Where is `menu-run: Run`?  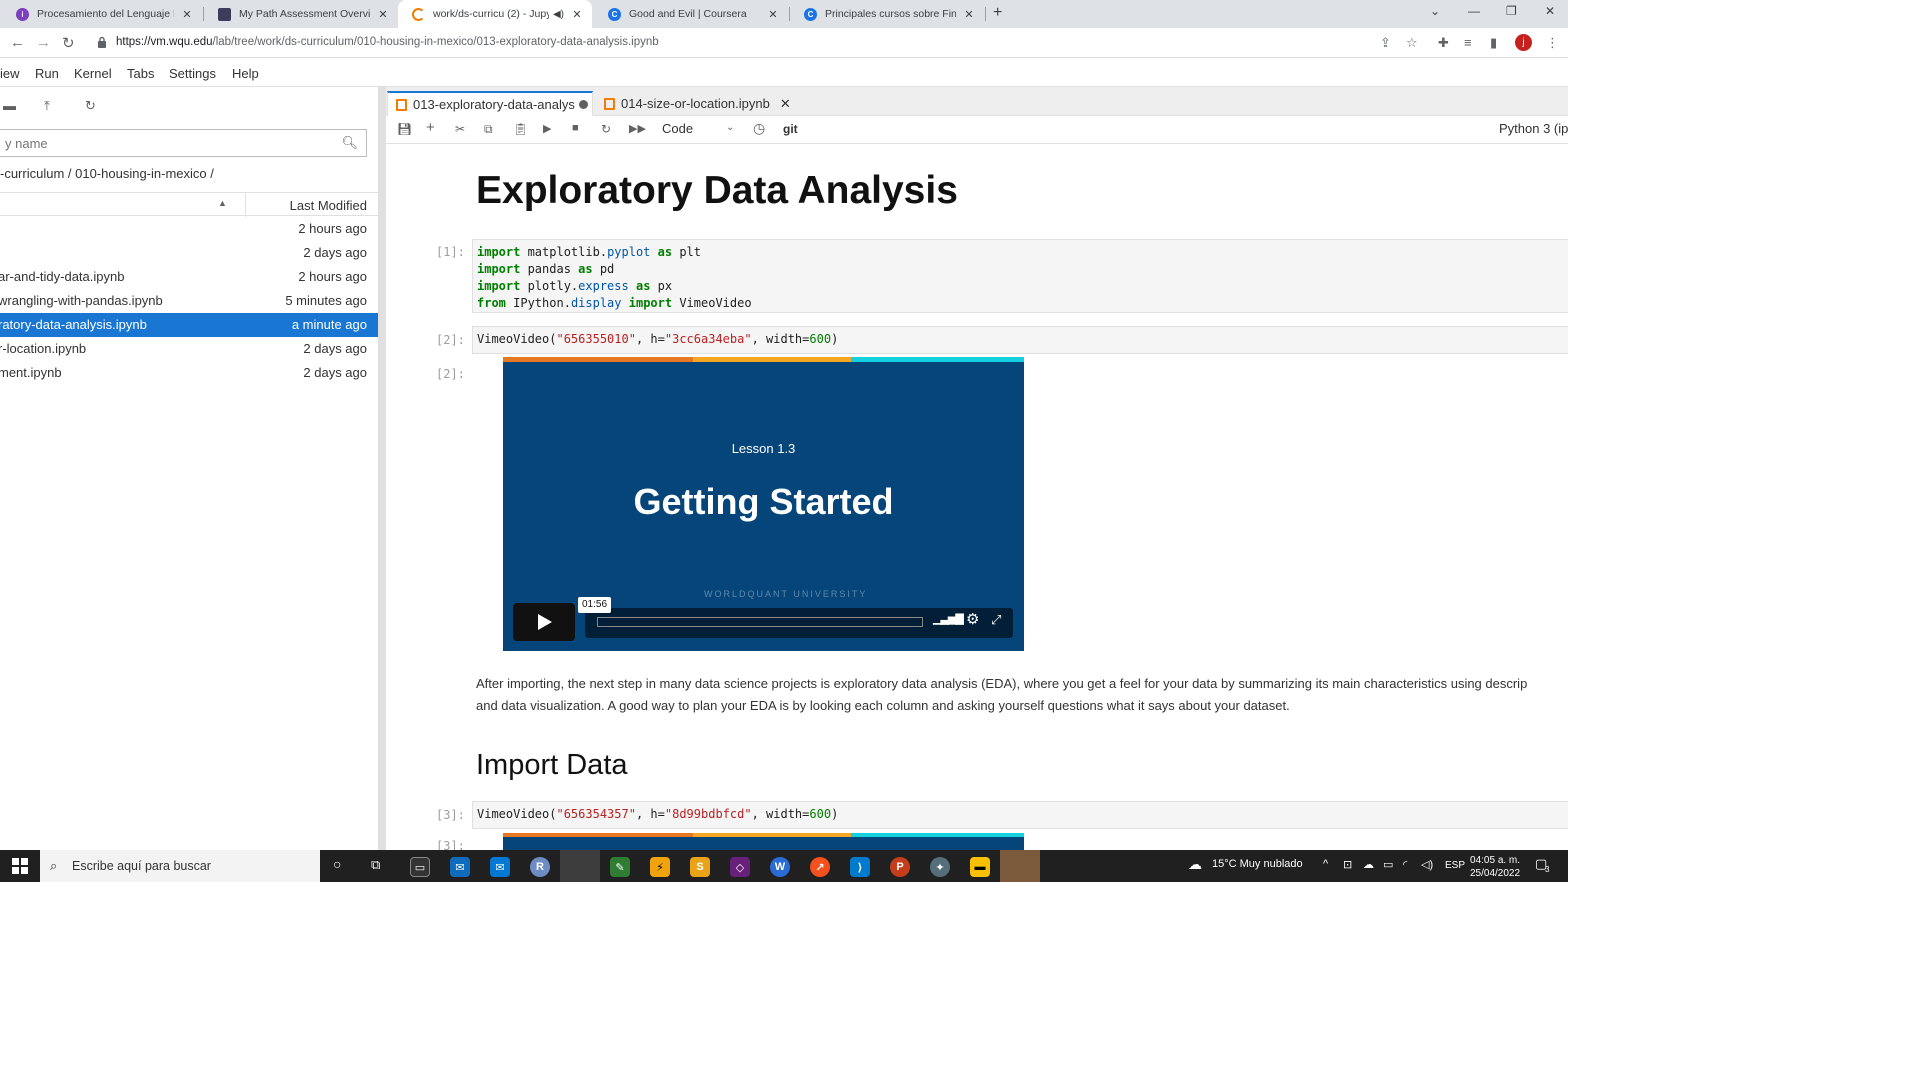
menu-run: Run is located at coordinates (47, 73).